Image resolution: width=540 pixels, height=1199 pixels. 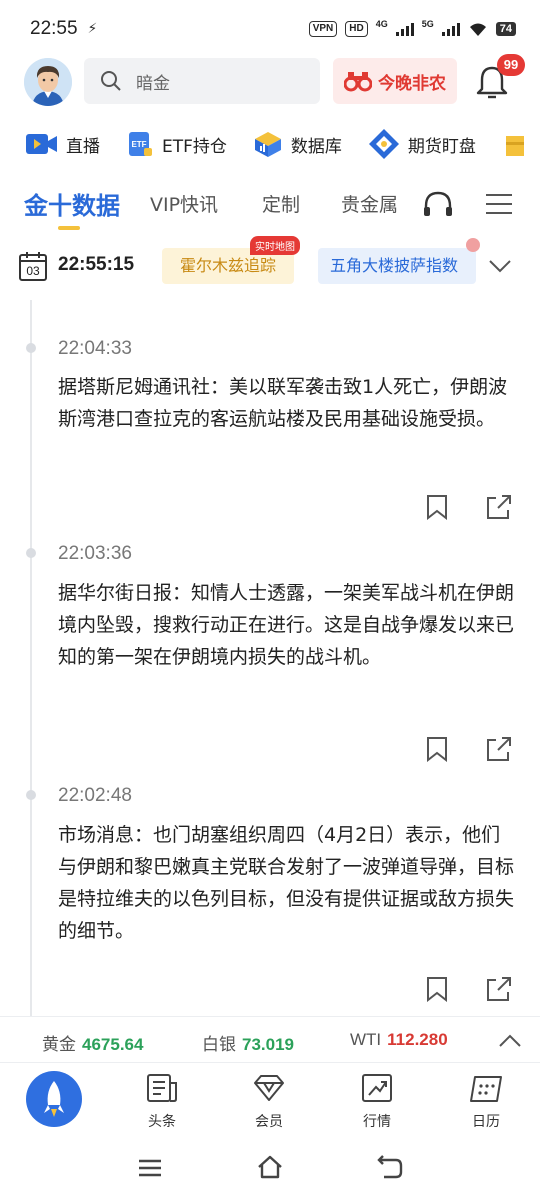 I want to click on active-tab-indicator, so click(x=69, y=228).